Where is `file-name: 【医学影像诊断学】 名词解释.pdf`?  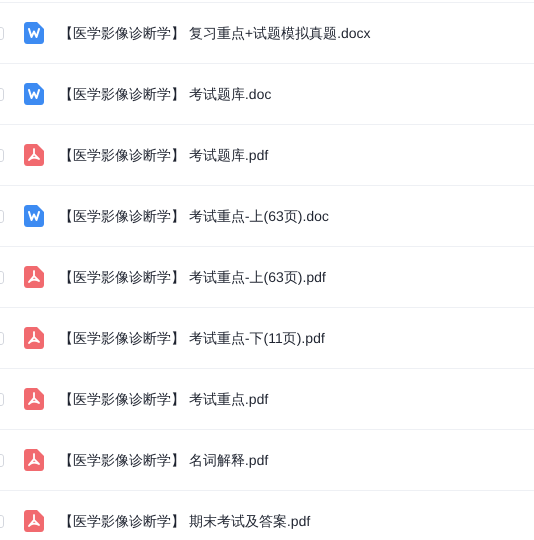 file-name: 【医学影像诊断学】 名词解释.pdf is located at coordinates (163, 460).